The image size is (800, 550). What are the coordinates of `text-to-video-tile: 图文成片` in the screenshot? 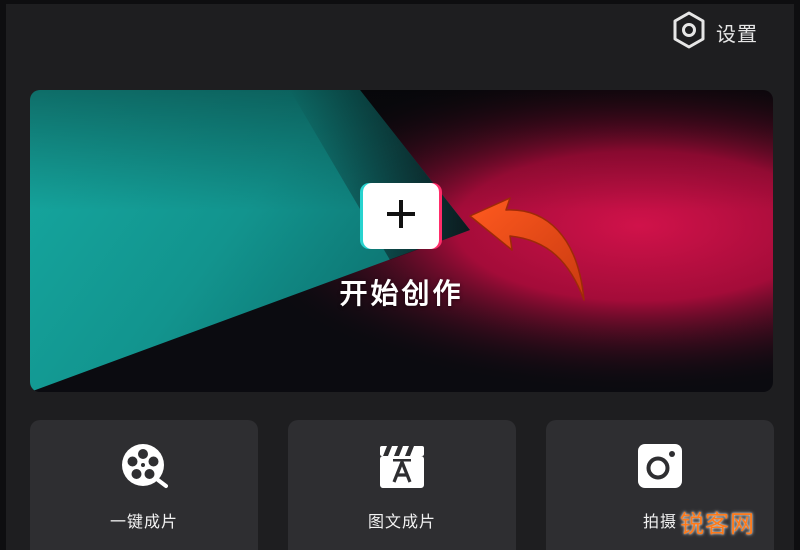 It's located at (402, 485).